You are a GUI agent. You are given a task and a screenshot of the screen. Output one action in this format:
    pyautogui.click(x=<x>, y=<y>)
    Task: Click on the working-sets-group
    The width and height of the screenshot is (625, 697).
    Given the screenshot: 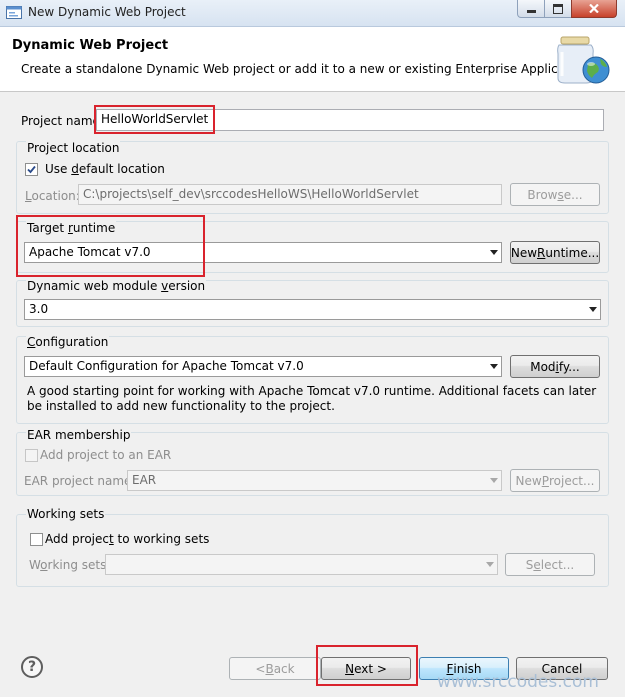 What is the action you would take?
    pyautogui.click(x=312, y=550)
    